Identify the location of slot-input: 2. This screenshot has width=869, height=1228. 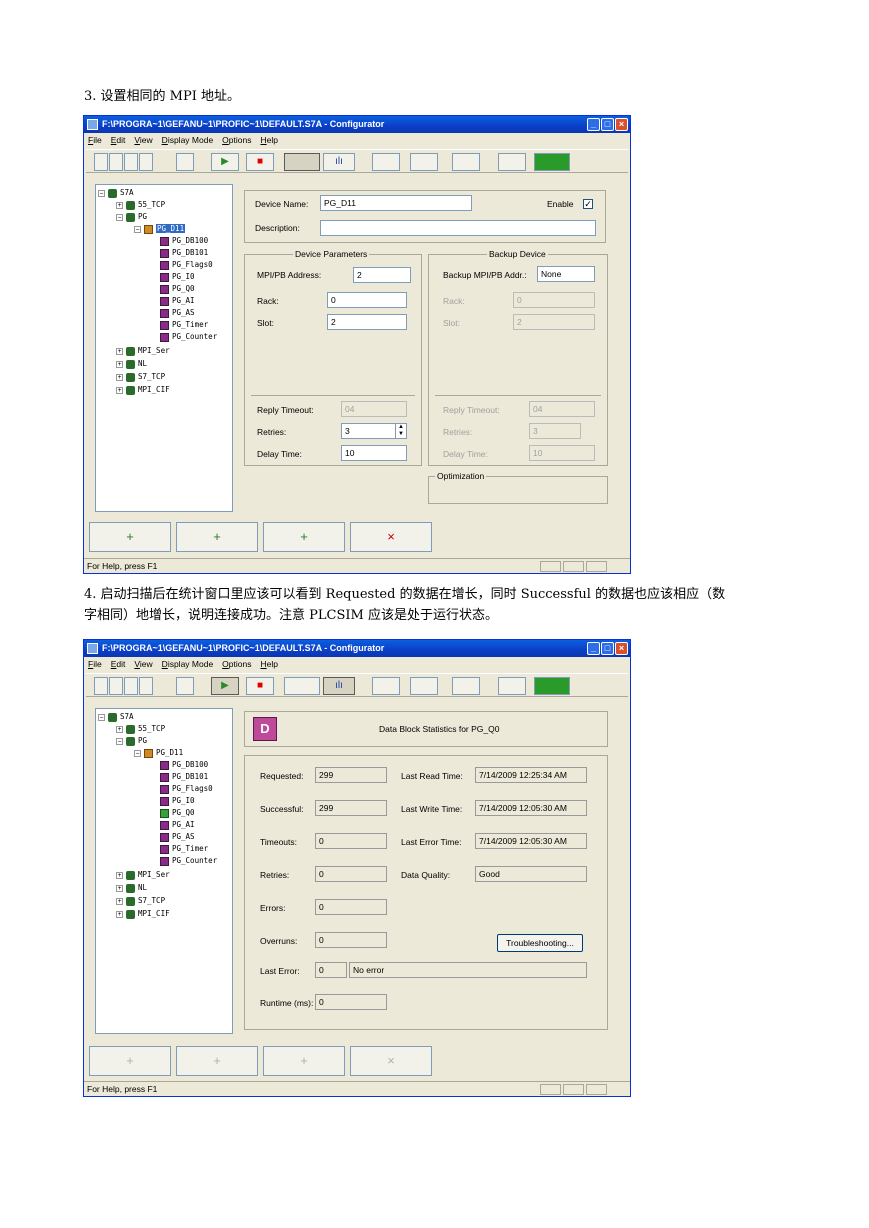
(367, 322).